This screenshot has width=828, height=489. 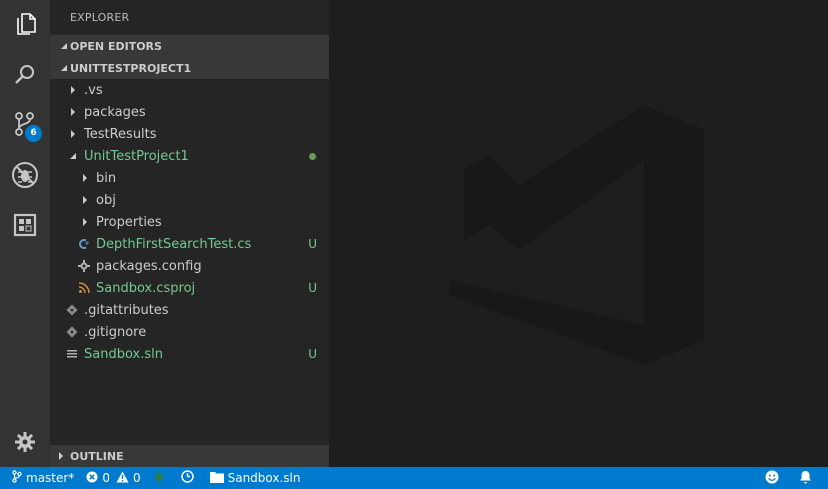 What do you see at coordinates (94, 478) in the screenshot?
I see `error-icon` at bounding box center [94, 478].